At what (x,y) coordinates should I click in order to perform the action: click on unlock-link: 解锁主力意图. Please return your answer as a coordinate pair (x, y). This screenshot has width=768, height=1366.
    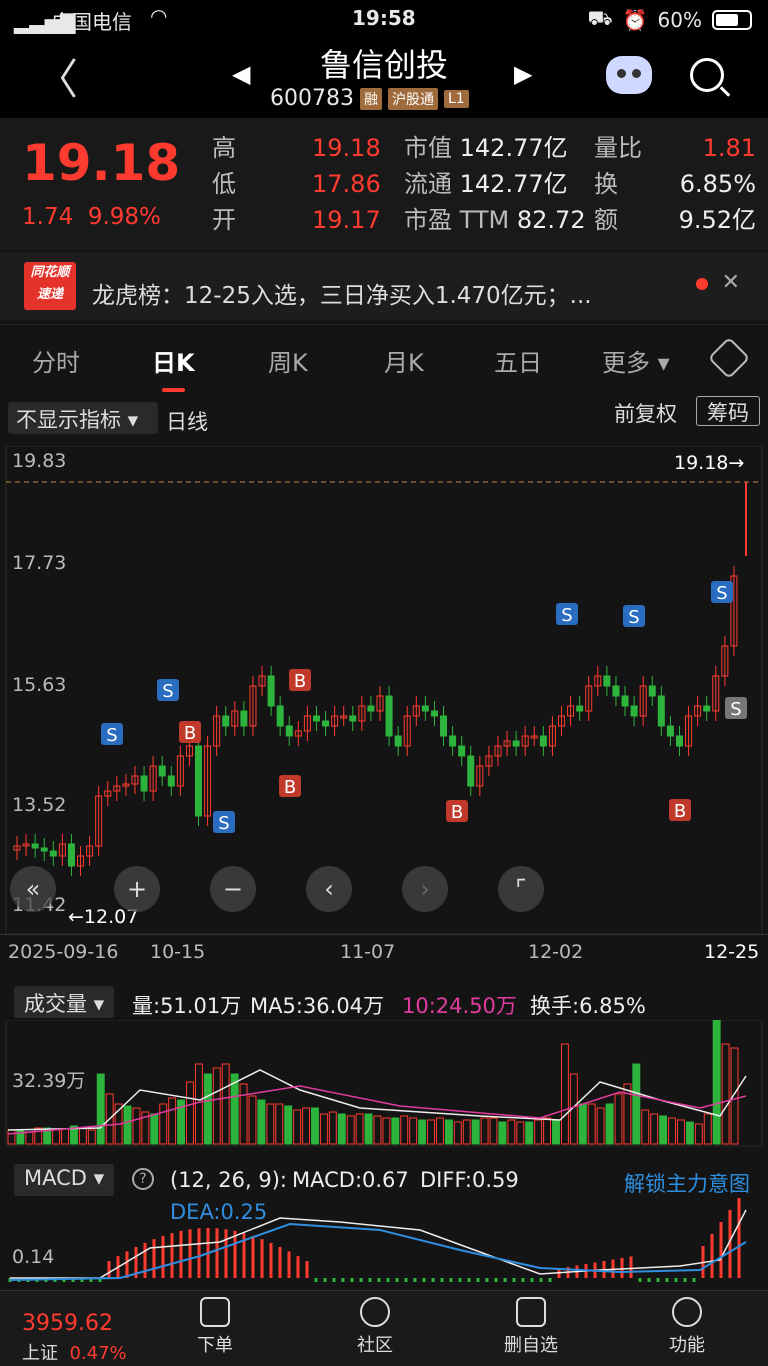
    Looking at the image, I should click on (687, 1183).